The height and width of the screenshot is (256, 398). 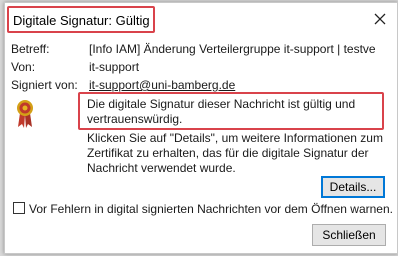 I want to click on close-window-button, so click(x=380, y=19).